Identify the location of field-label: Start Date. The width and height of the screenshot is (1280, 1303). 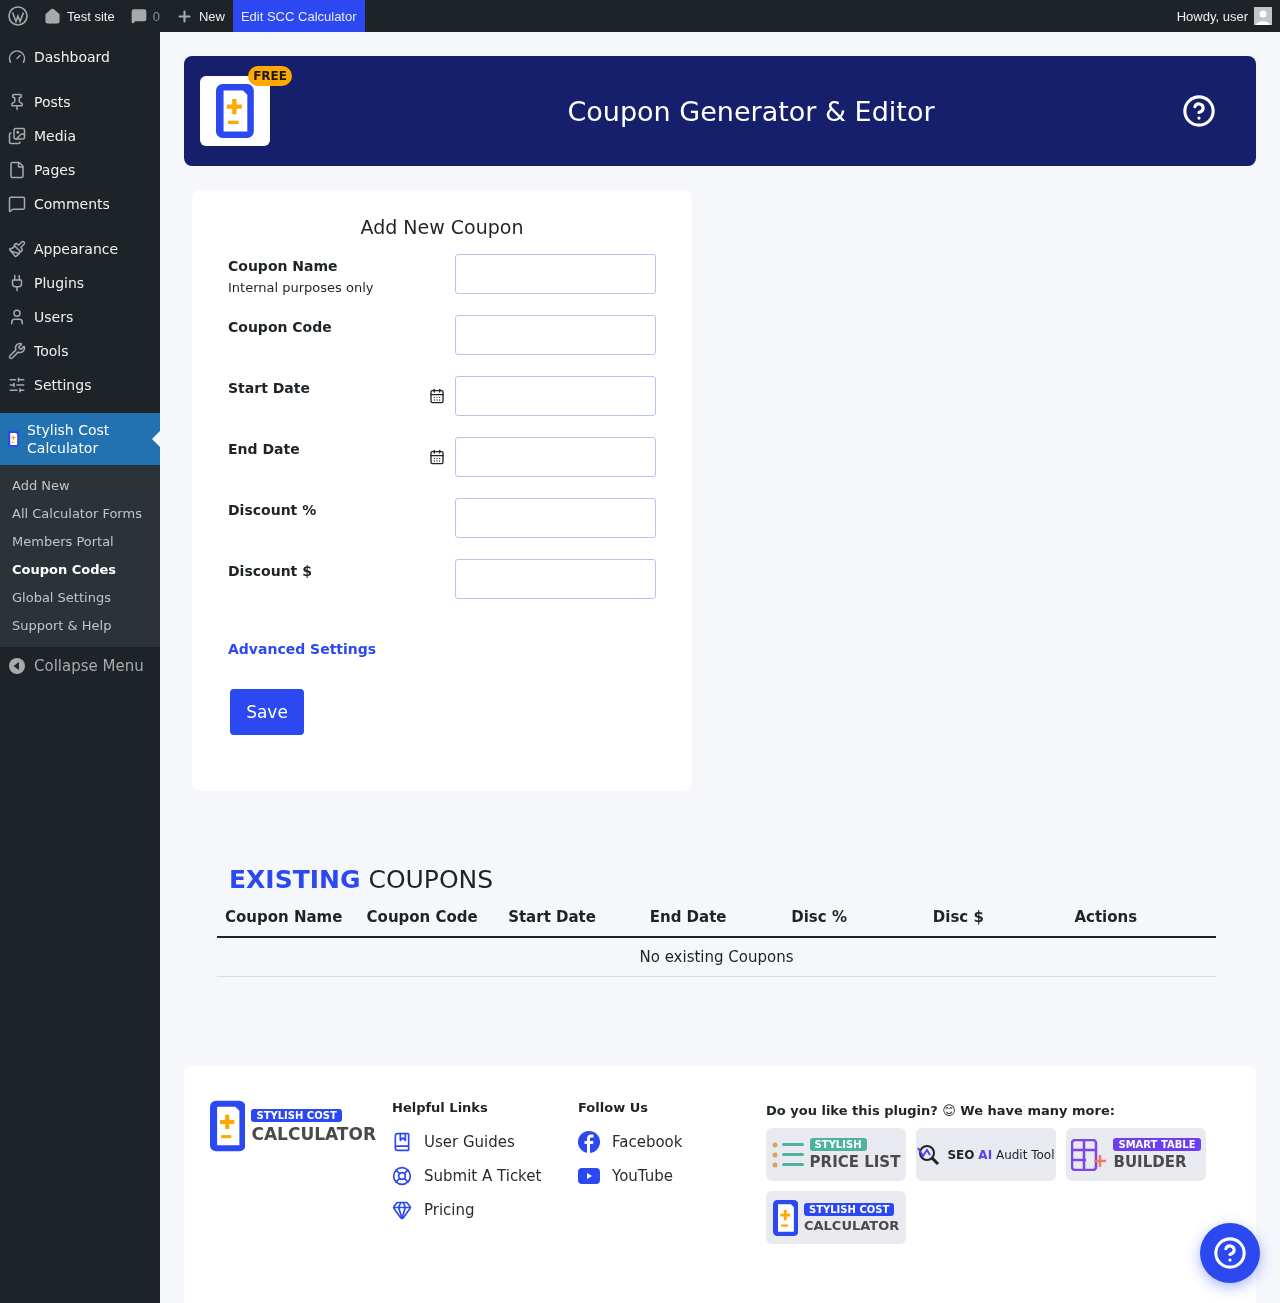
(269, 388).